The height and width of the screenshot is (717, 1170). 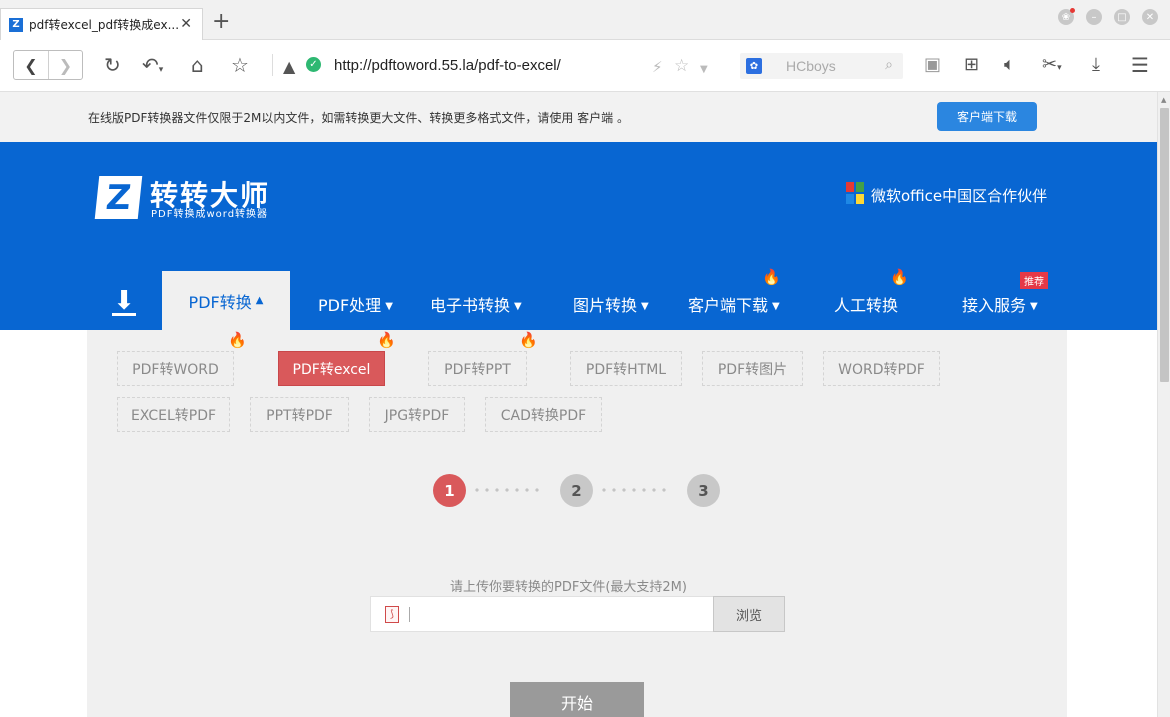 What do you see at coordinates (626, 368) in the screenshot?
I see `chip-pdf-to-html: PDF转HTML` at bounding box center [626, 368].